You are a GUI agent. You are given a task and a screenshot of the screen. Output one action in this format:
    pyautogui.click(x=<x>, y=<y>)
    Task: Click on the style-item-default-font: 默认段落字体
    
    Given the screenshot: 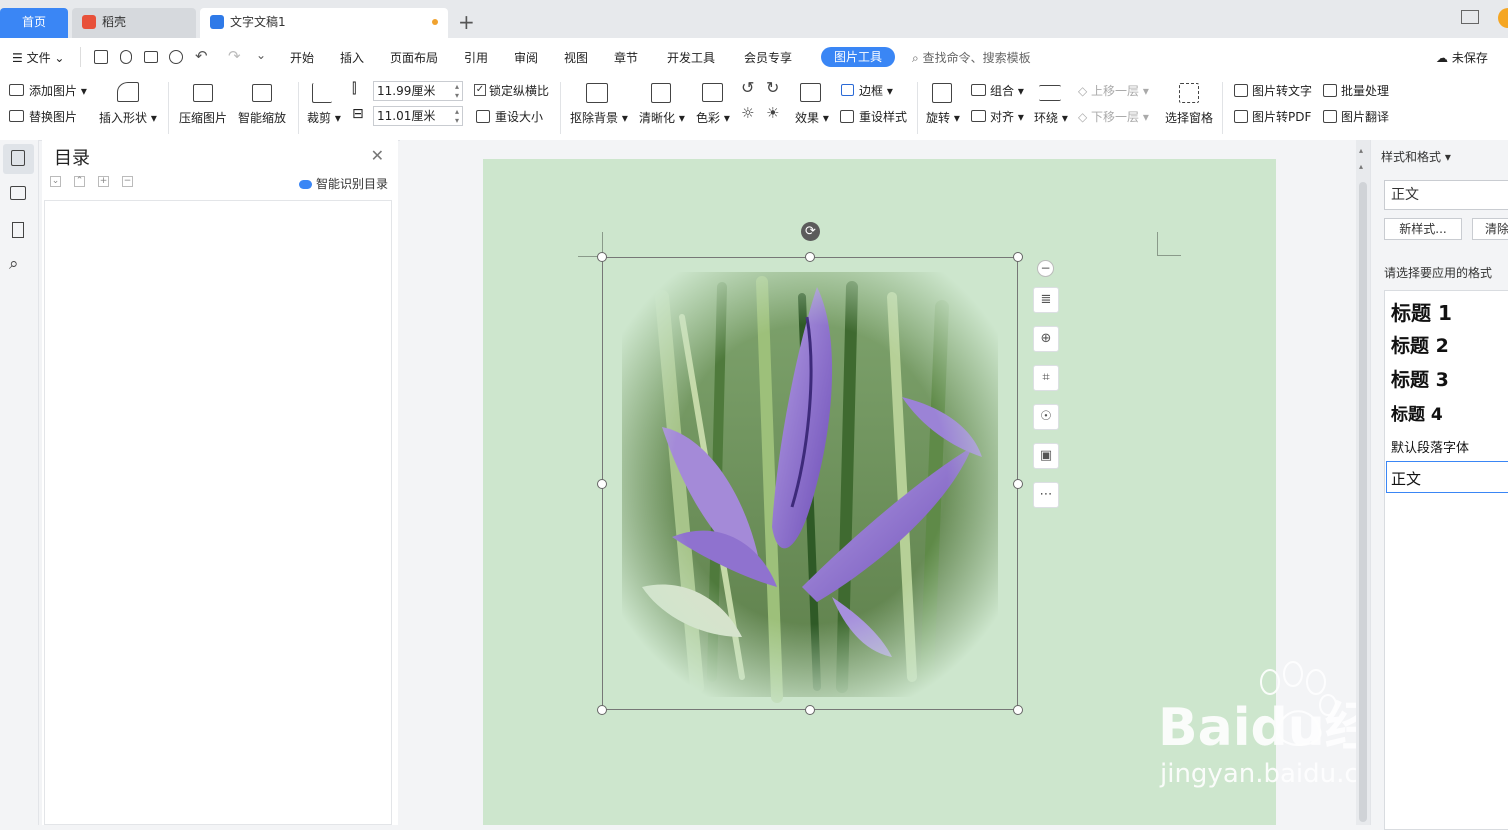 What is the action you would take?
    pyautogui.click(x=1430, y=446)
    